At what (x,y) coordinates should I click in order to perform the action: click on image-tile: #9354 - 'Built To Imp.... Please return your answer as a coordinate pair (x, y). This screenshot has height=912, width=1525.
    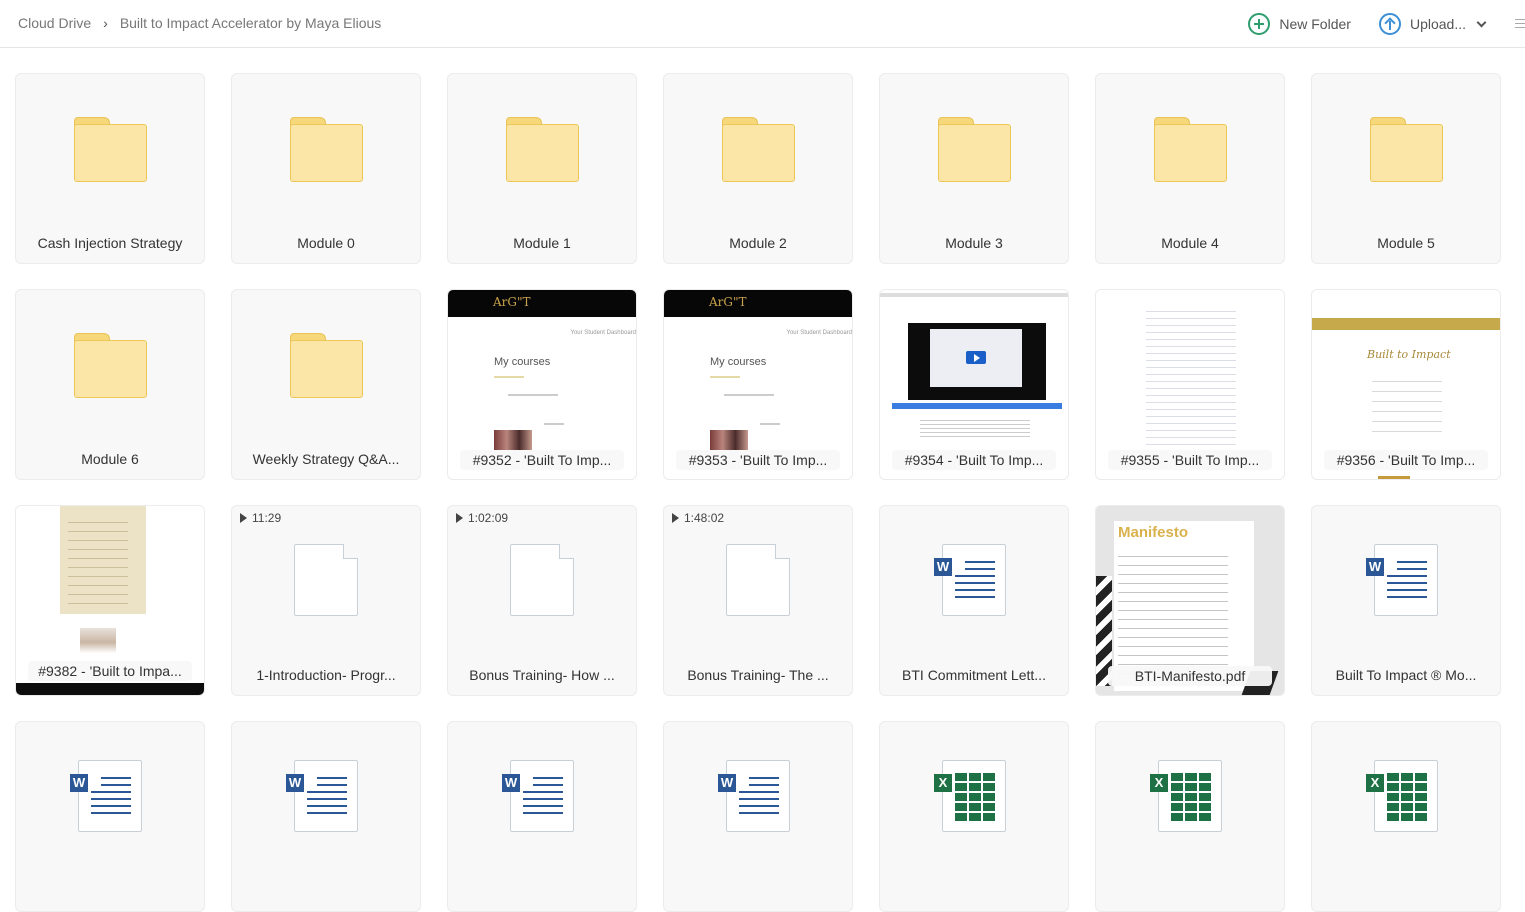
    Looking at the image, I should click on (974, 384).